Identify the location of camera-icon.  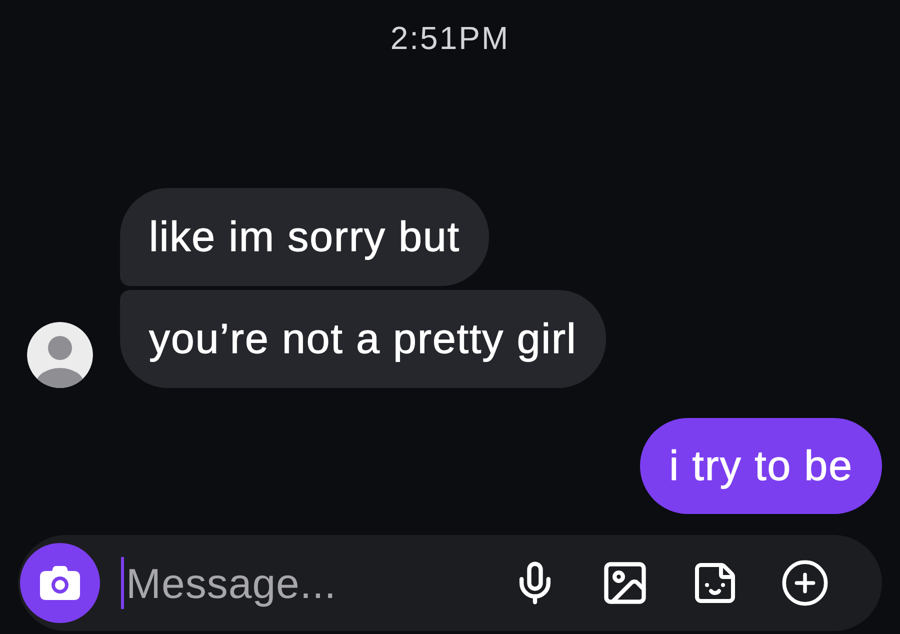
(60, 583).